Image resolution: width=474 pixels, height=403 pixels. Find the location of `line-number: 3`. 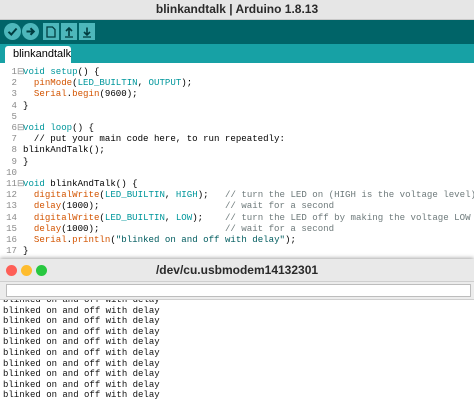

line-number: 3 is located at coordinates (14, 94).